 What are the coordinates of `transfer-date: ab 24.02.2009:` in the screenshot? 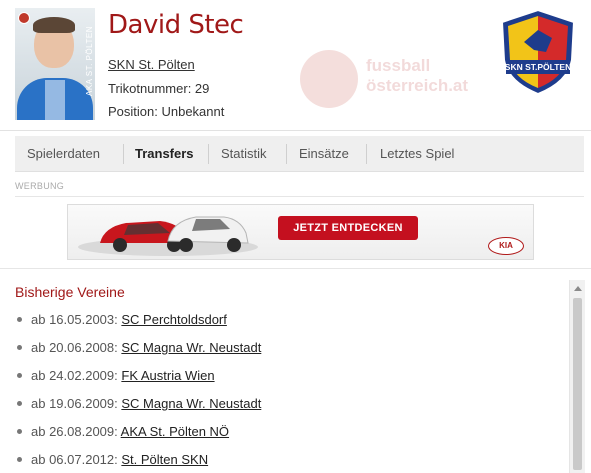 It's located at (74, 375).